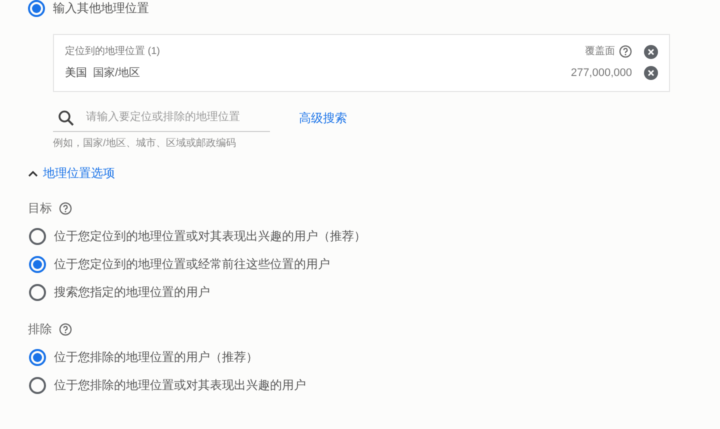  I want to click on reach-label: 覆盖面, so click(600, 51).